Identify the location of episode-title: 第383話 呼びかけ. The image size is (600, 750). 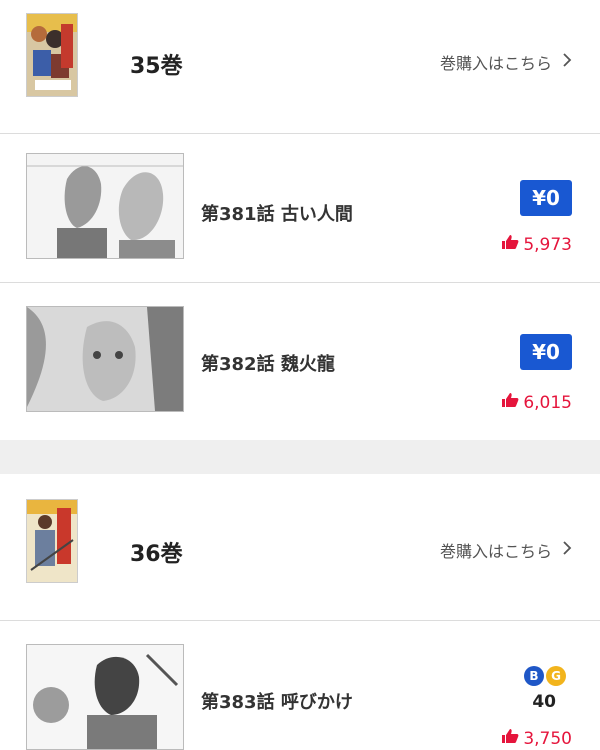
(277, 702).